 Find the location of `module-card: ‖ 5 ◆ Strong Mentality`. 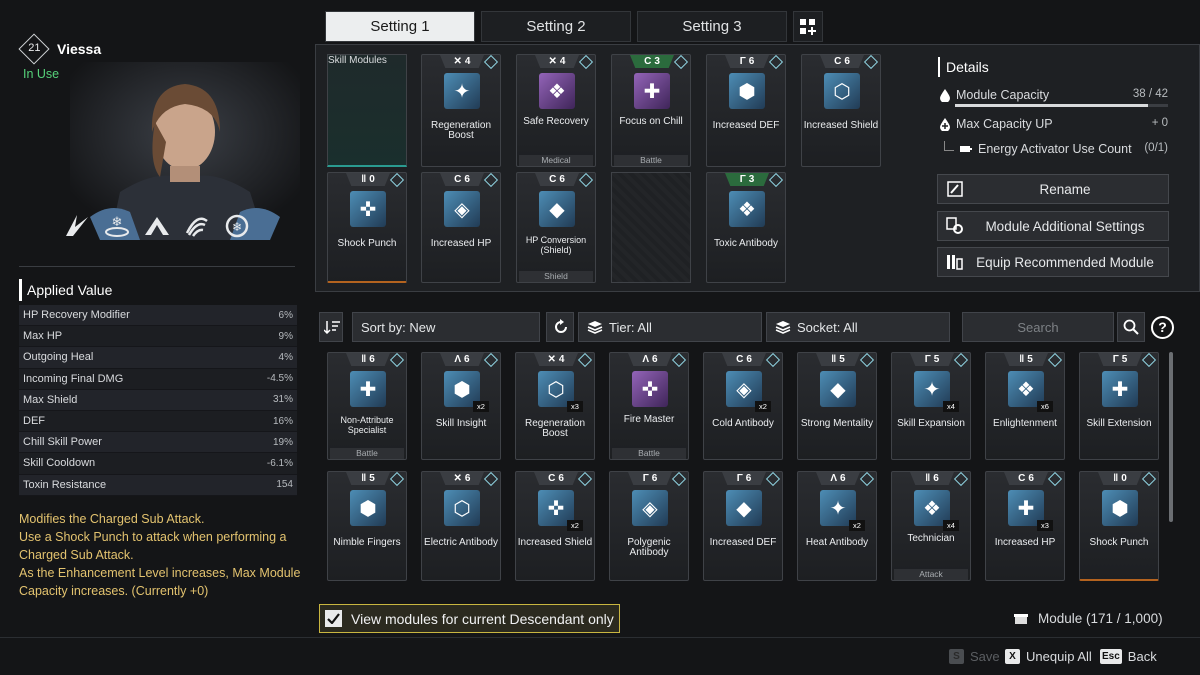

module-card: ‖ 5 ◆ Strong Mentality is located at coordinates (837, 406).